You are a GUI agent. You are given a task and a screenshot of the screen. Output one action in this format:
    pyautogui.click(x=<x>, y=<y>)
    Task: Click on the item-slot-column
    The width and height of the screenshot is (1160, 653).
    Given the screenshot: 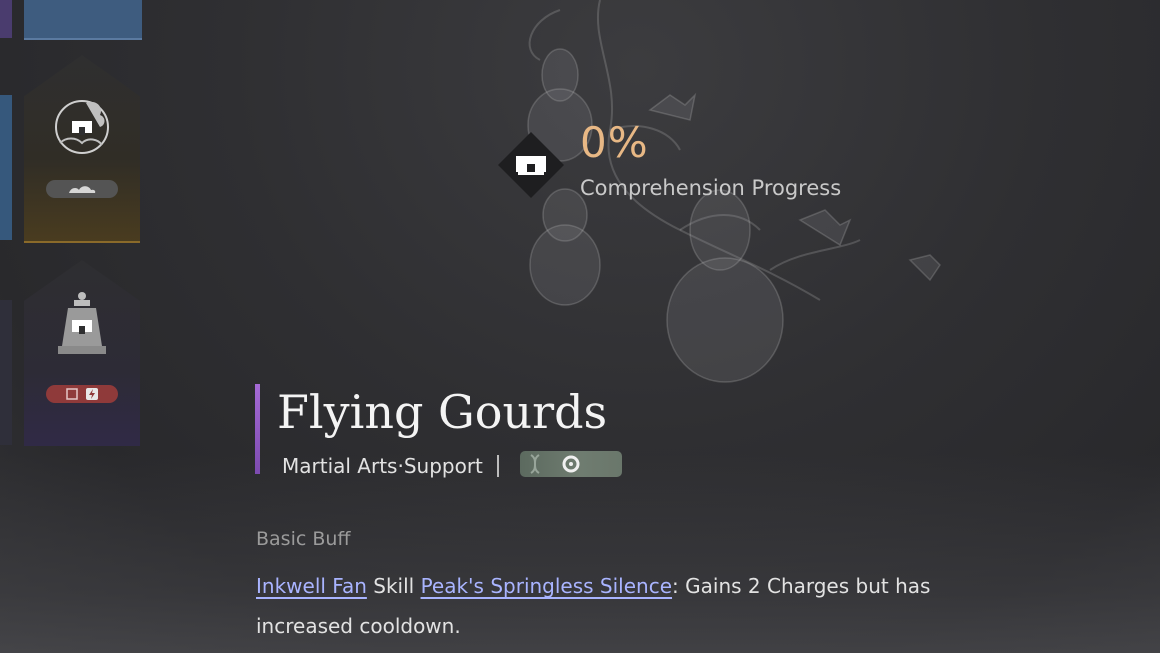 What is the action you would take?
    pyautogui.click(x=75, y=326)
    